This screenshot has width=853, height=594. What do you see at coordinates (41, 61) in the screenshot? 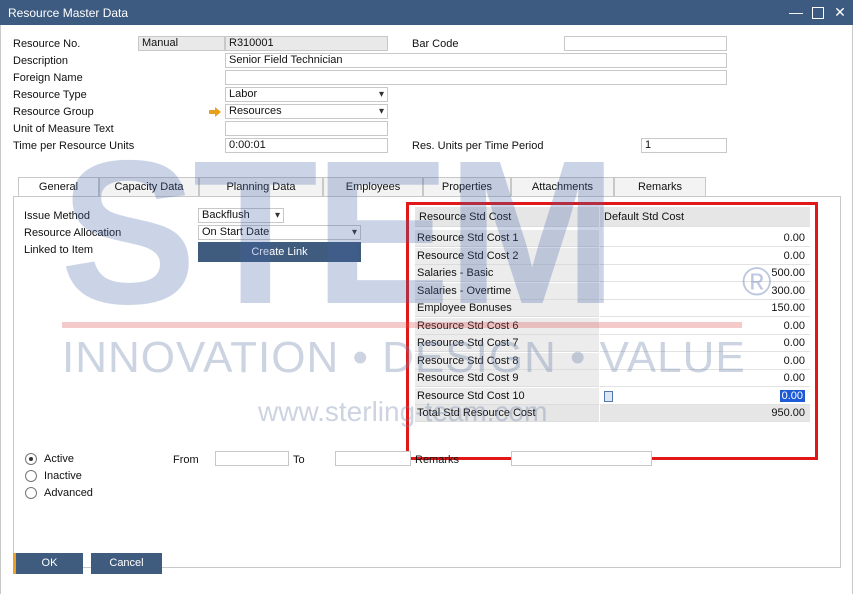
I see `description-label: Description` at bounding box center [41, 61].